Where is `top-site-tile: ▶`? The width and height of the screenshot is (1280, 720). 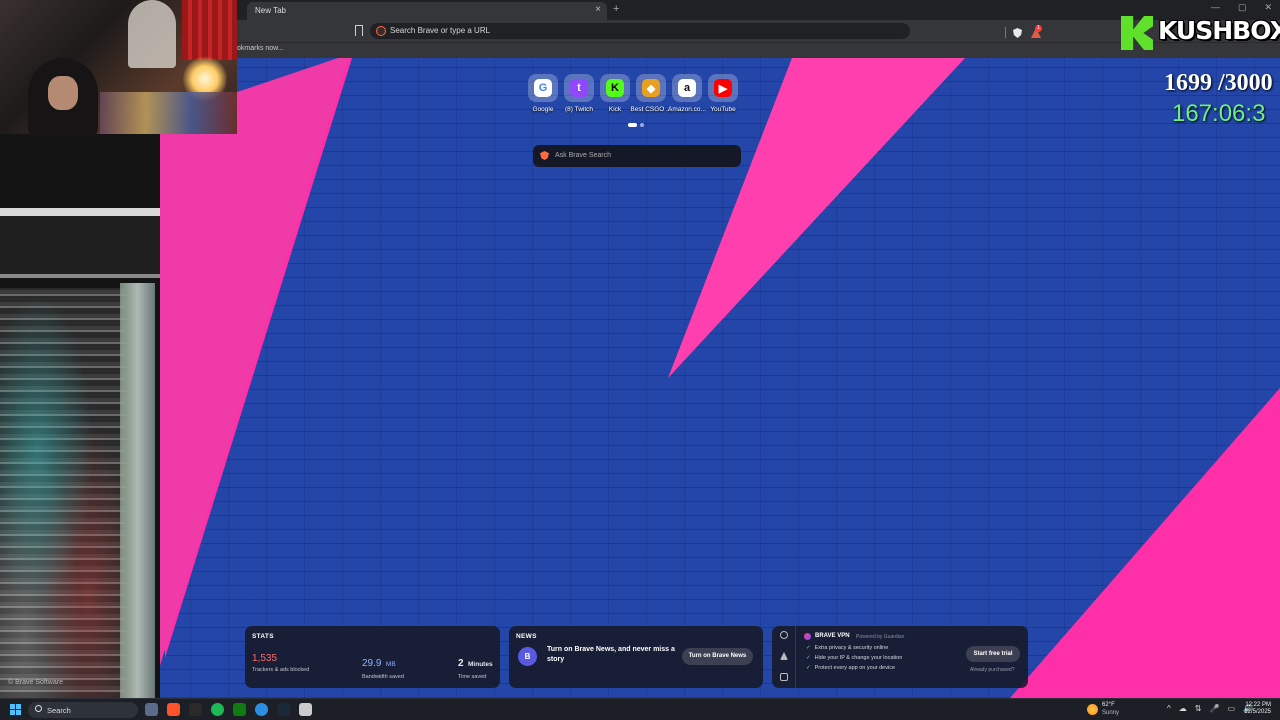 top-site-tile: ▶ is located at coordinates (723, 88).